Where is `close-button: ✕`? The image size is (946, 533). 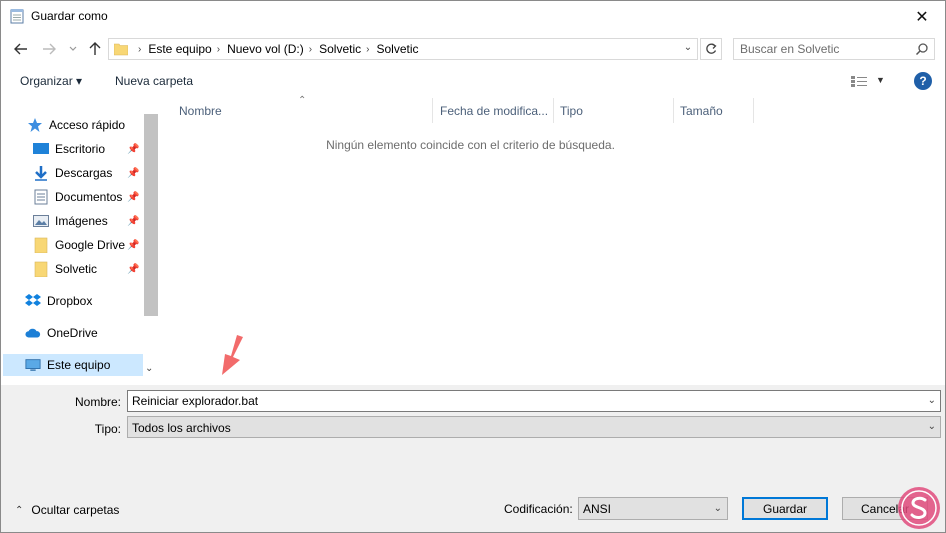 close-button: ✕ is located at coordinates (922, 16).